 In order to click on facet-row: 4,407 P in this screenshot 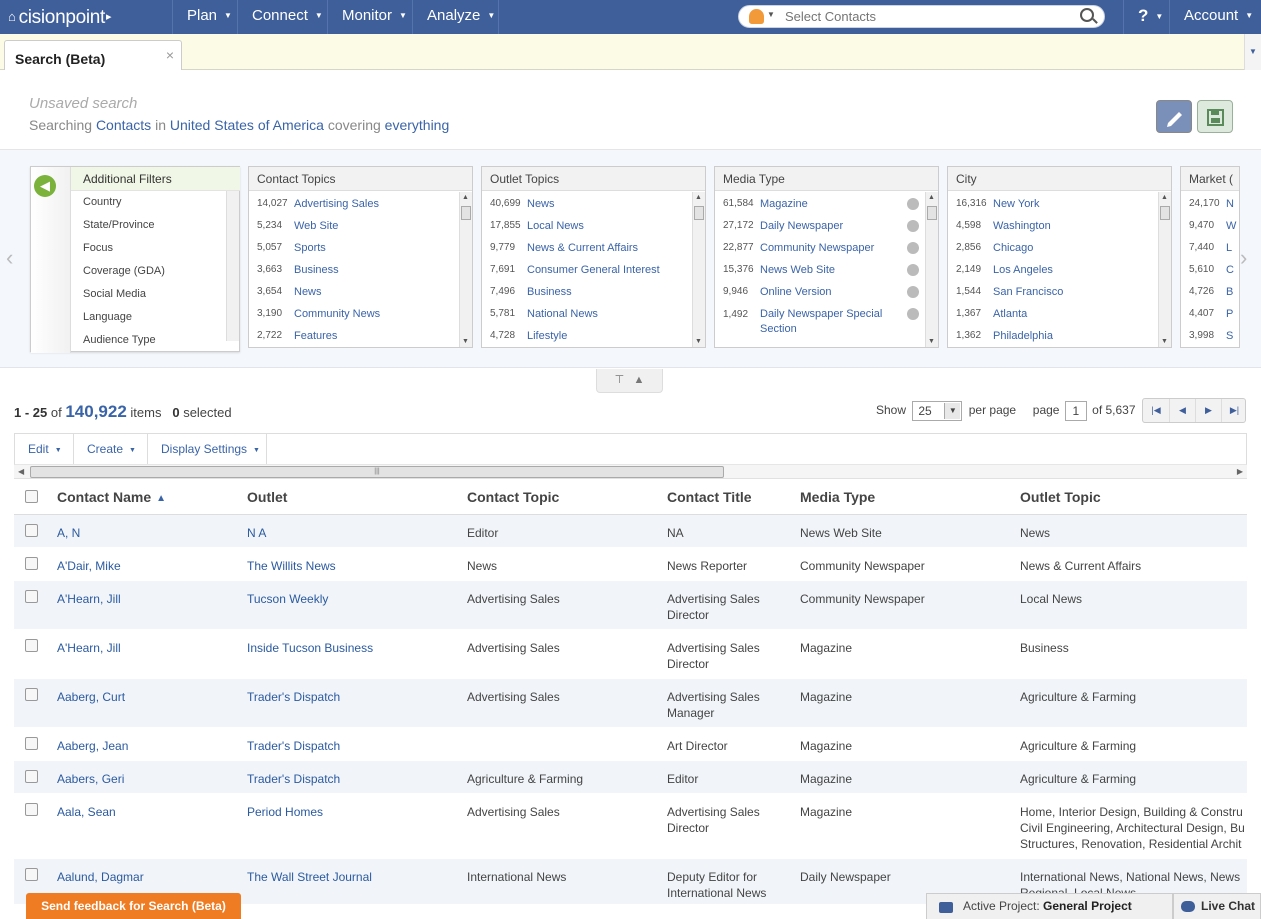, I will do `click(1210, 314)`.